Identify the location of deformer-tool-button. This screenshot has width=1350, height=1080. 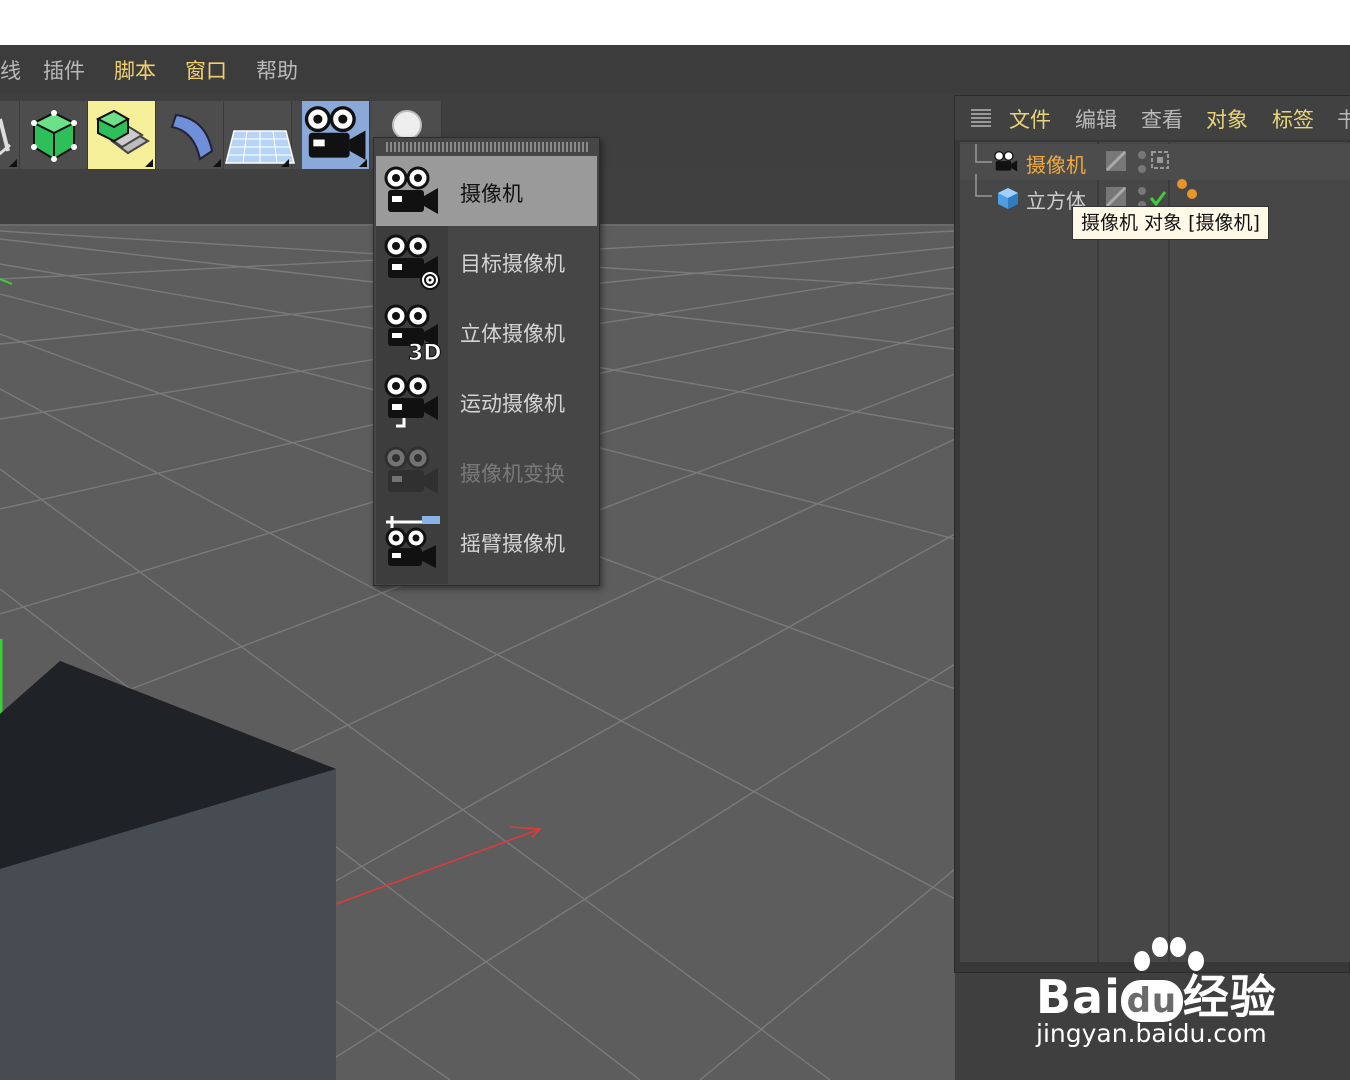
(190, 135).